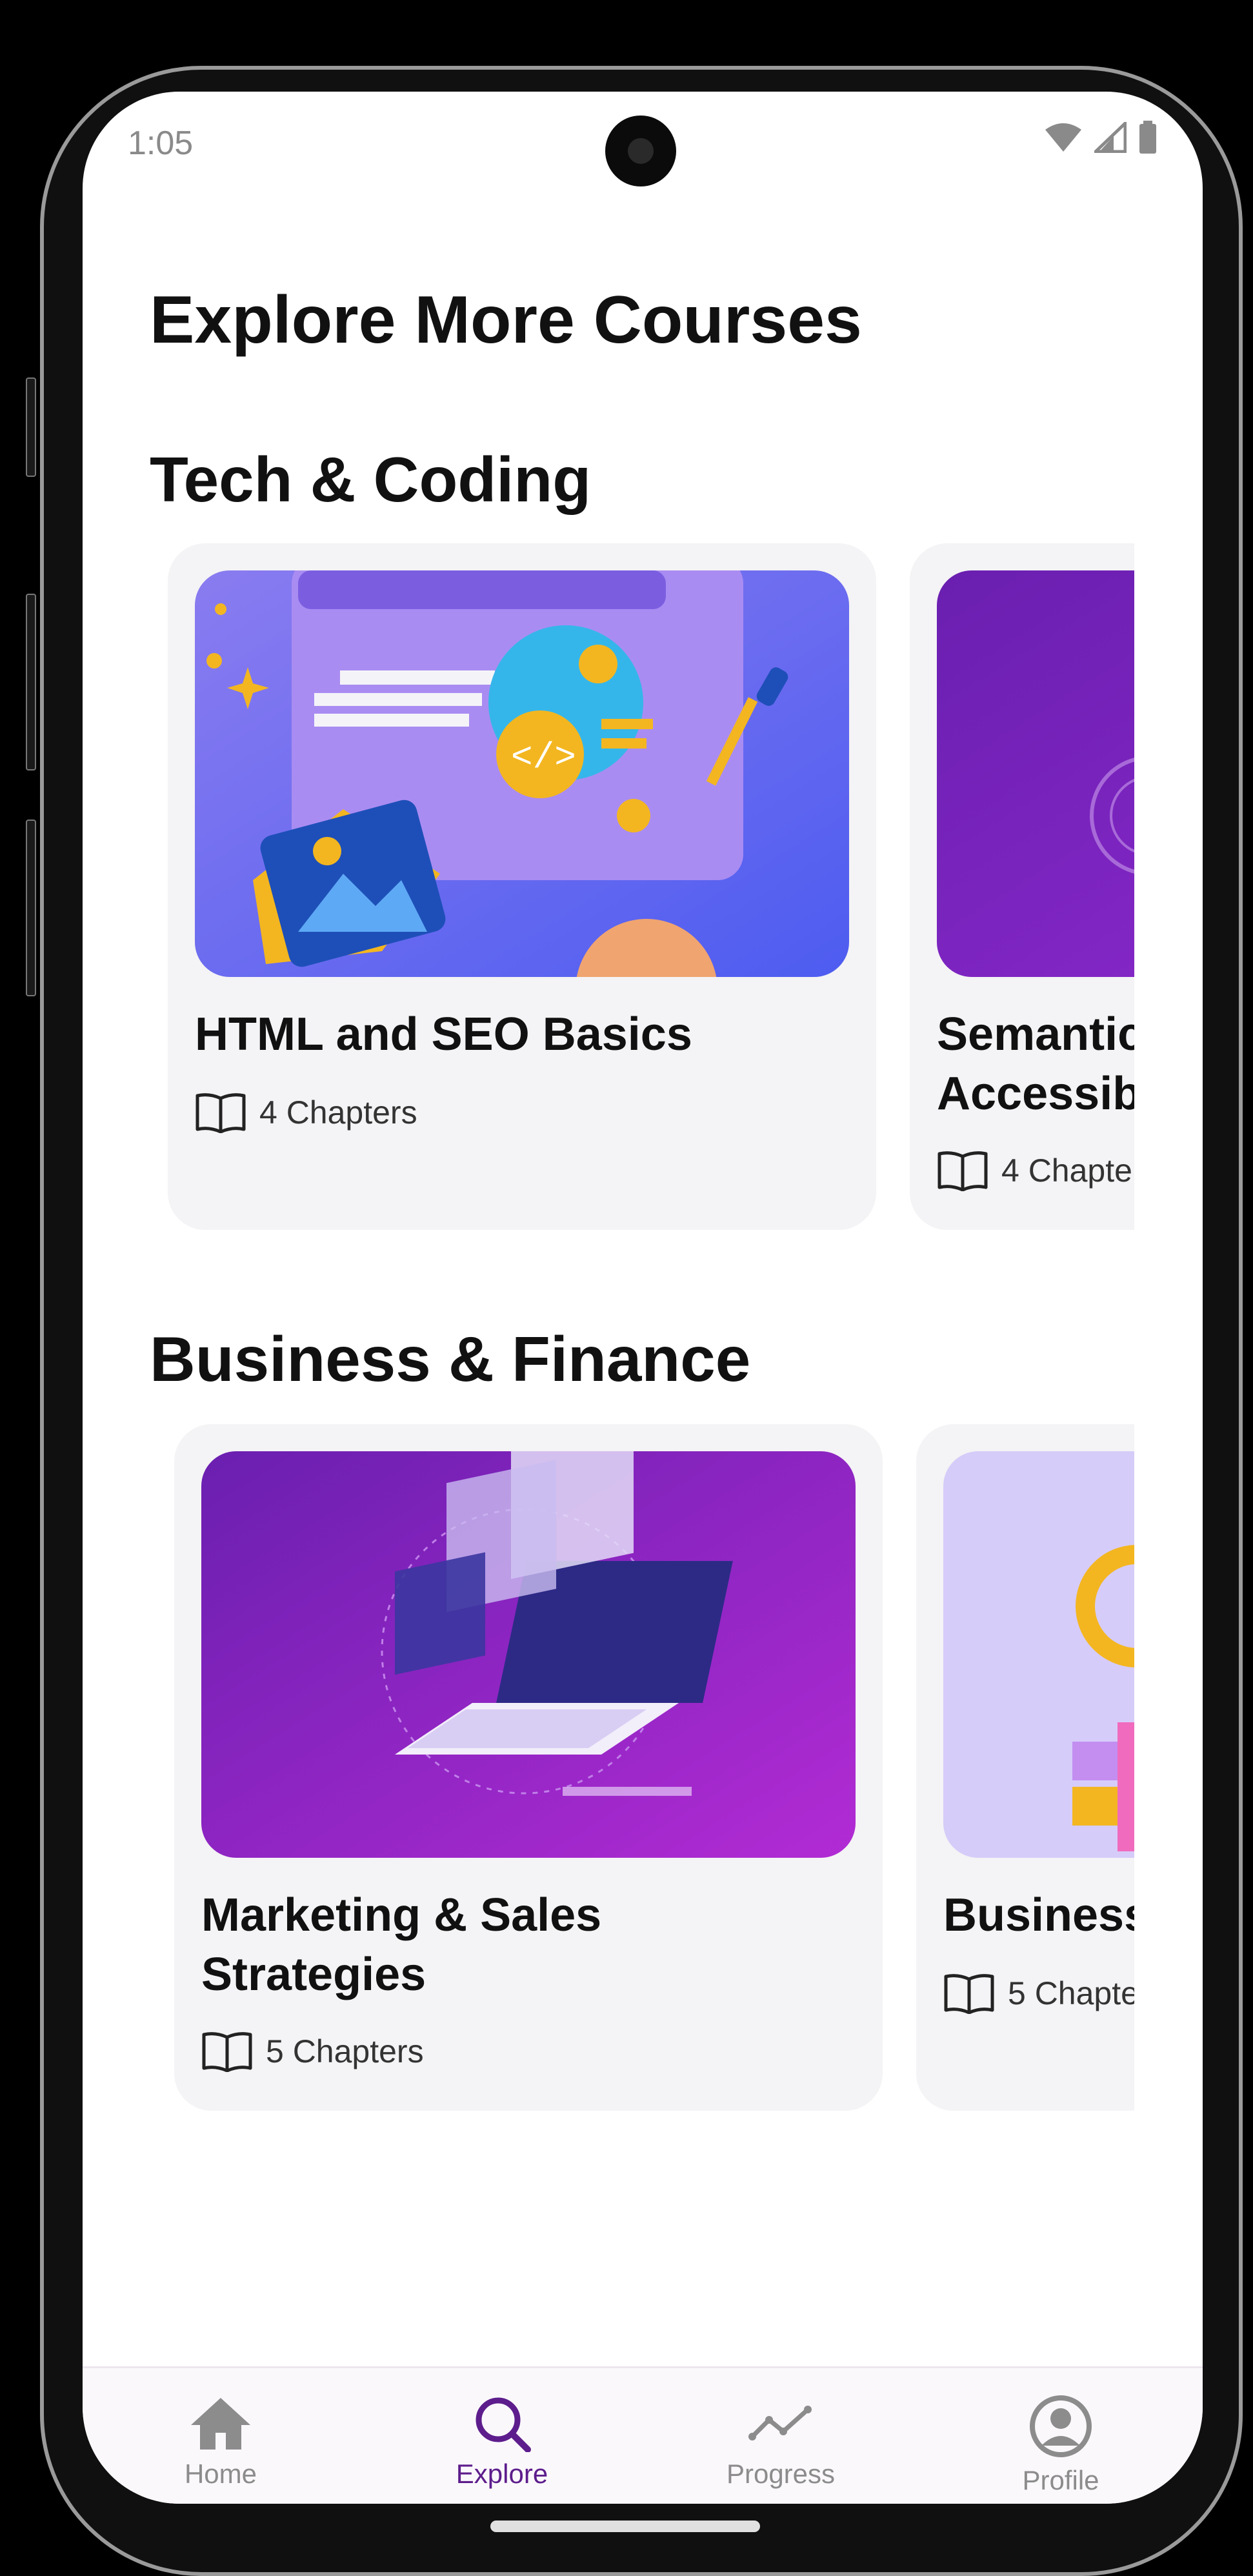  Describe the element at coordinates (506, 320) in the screenshot. I see `page-title: Explore More Courses` at that location.